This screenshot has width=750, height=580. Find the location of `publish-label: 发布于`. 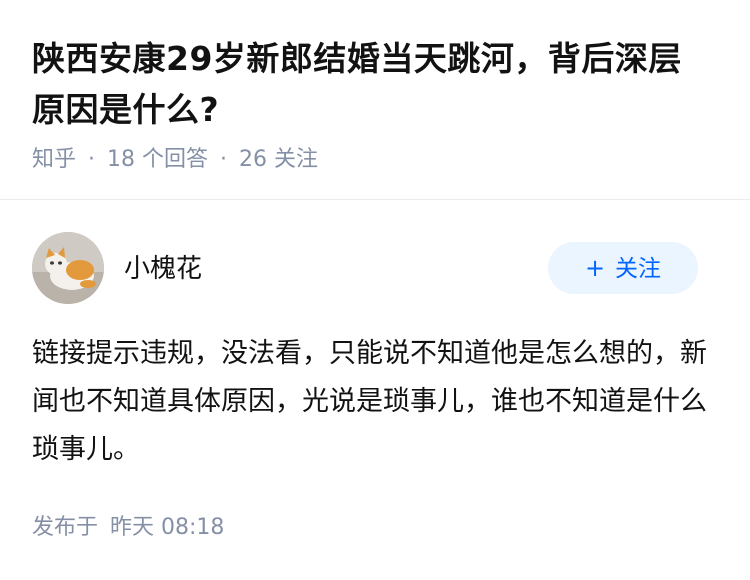

publish-label: 发布于 is located at coordinates (65, 527).